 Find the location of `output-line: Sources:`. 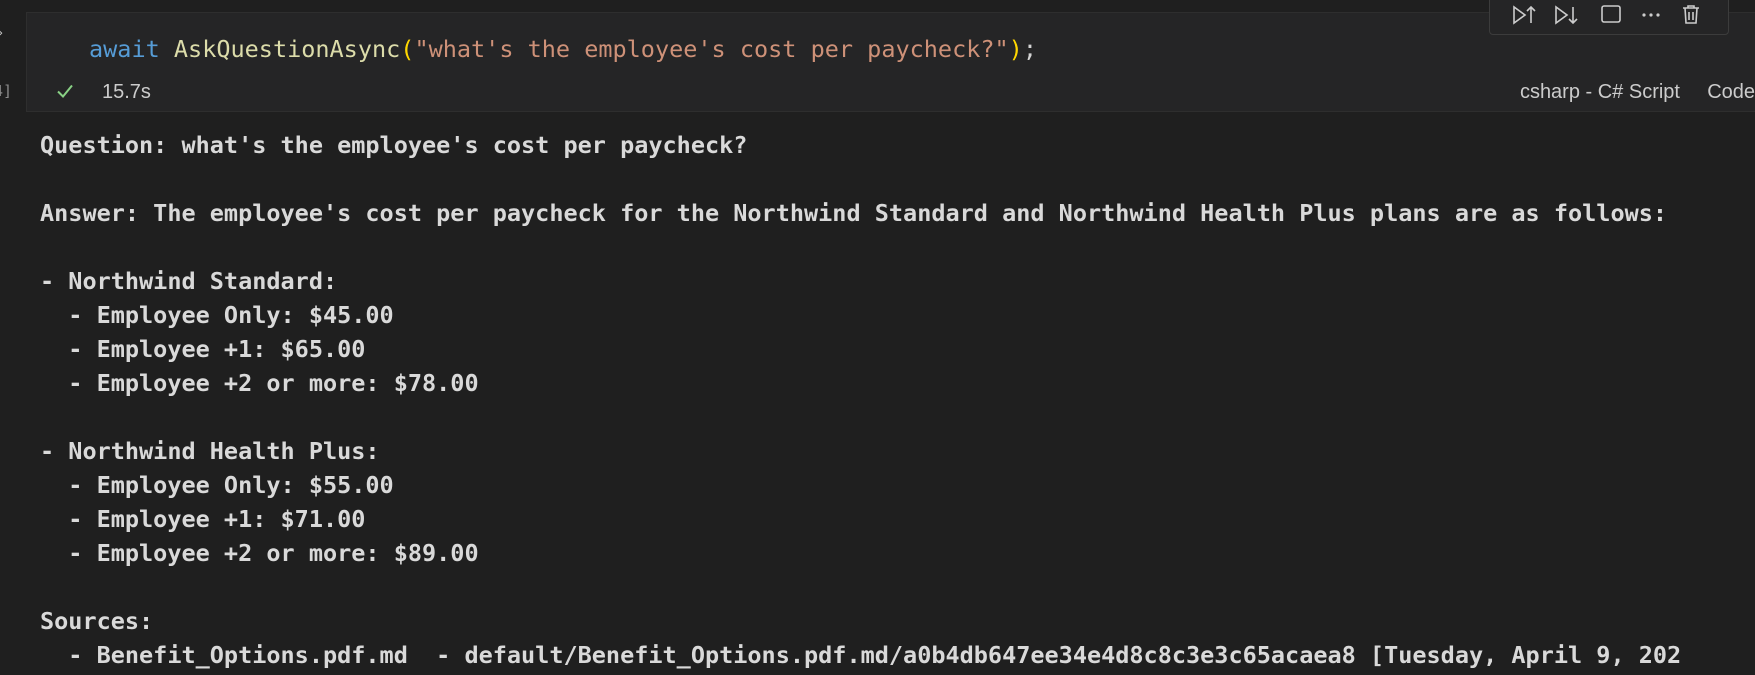

output-line: Sources: is located at coordinates (97, 621).